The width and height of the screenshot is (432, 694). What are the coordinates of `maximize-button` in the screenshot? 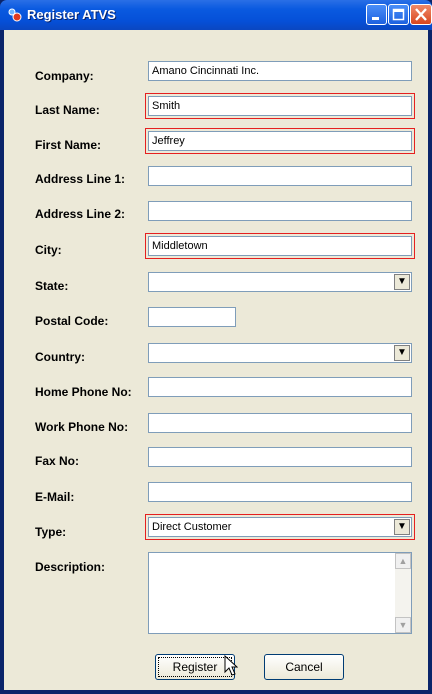 It's located at (398, 14).